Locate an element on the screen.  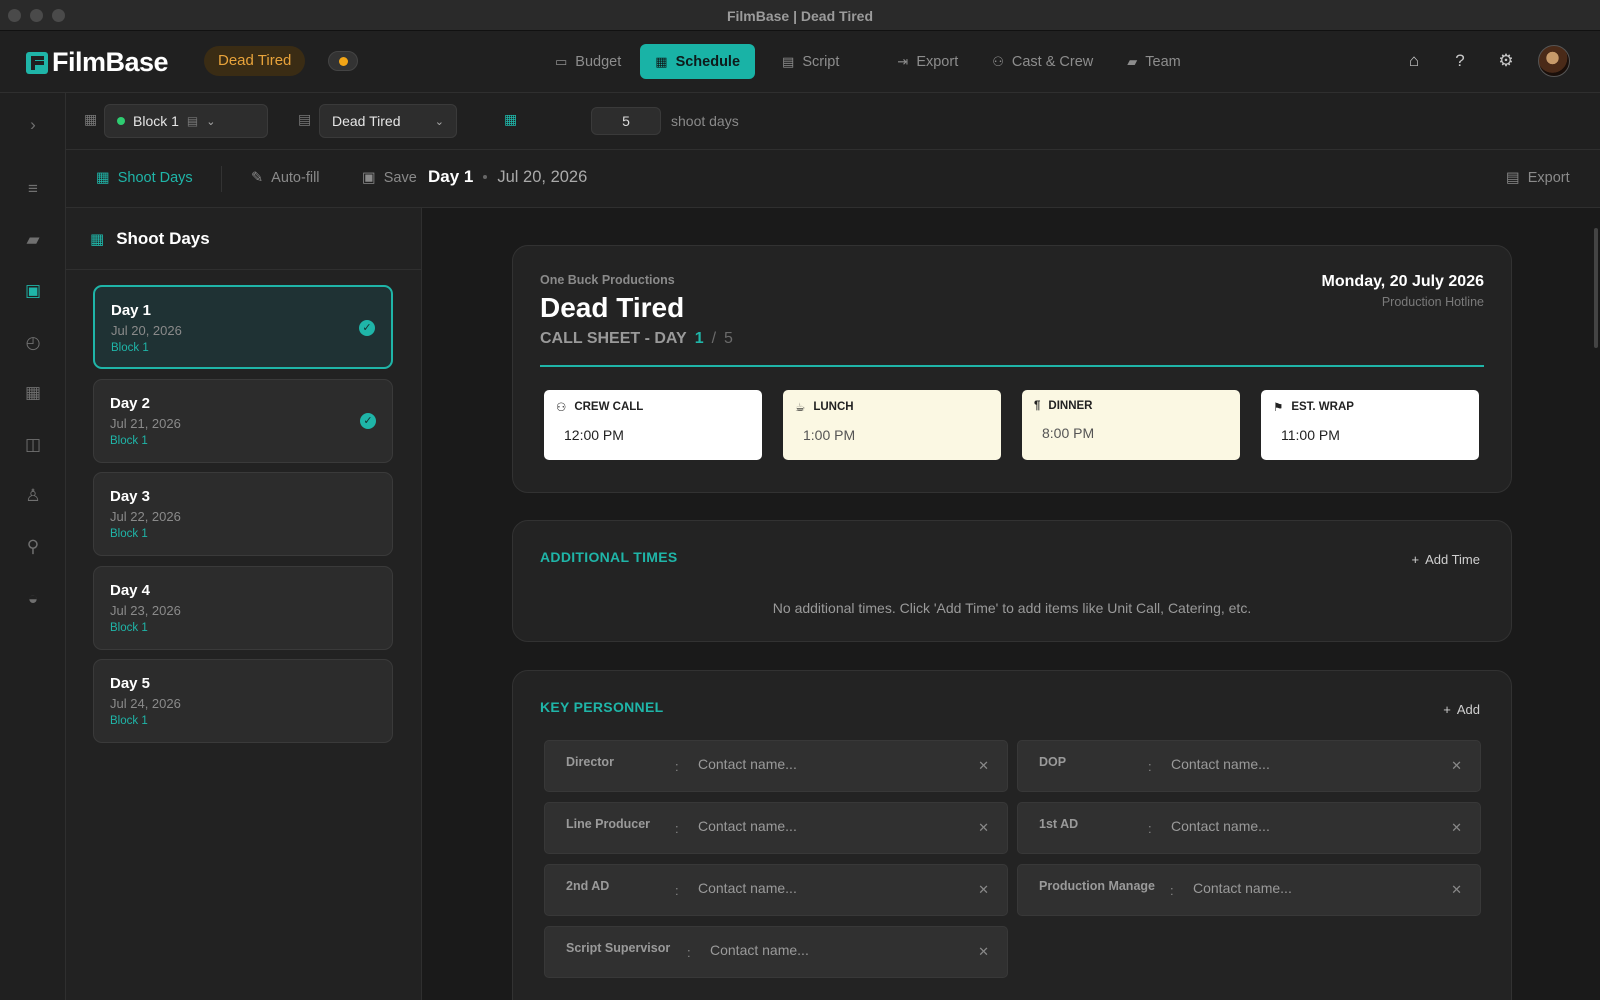
personnel-row-production-manager: Production Manage : Contact name... ✕ is located at coordinates (1249, 890).